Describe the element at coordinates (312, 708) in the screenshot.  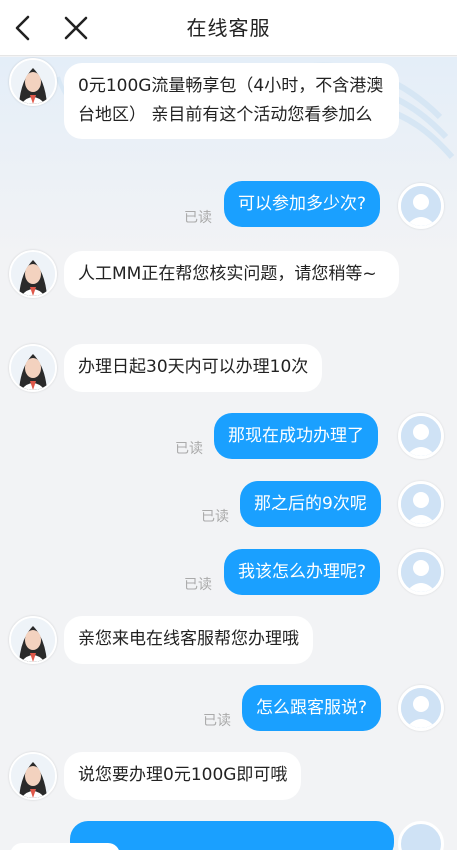
I see `outgoing-message: 怎么跟客服说?` at that location.